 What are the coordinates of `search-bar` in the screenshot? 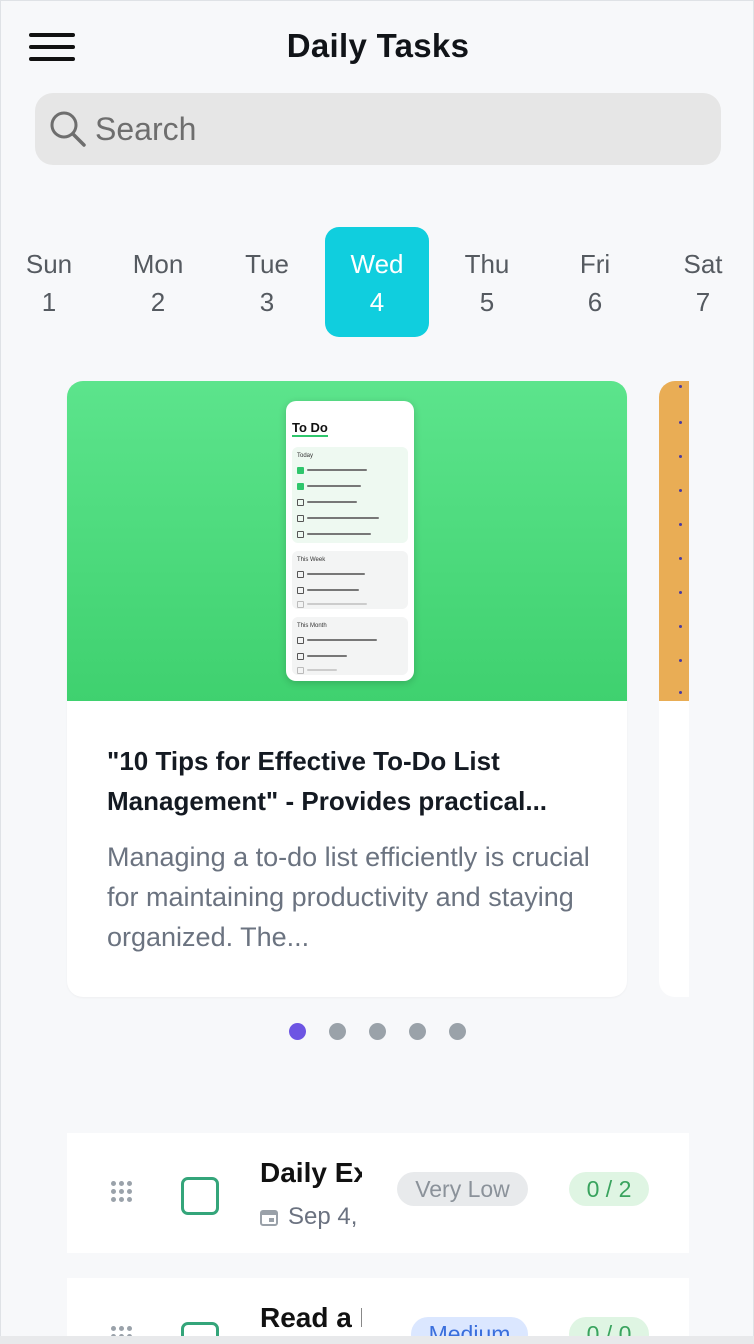 It's located at (378, 129).